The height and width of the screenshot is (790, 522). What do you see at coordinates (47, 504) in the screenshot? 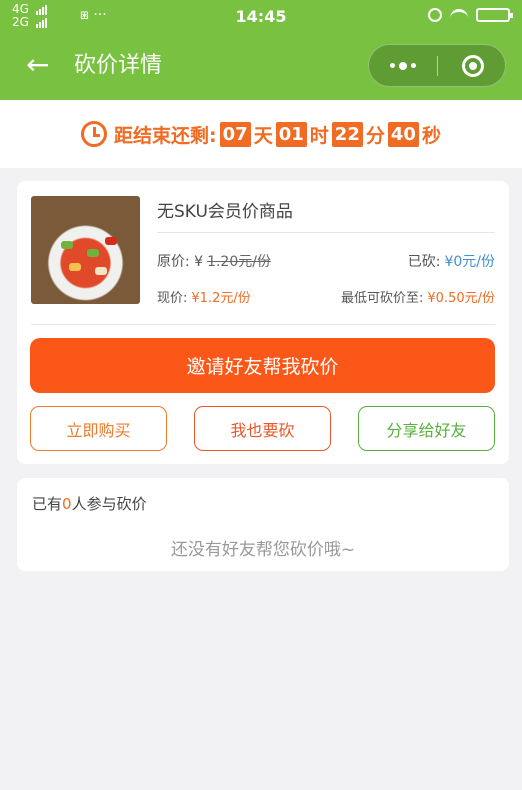
I see `participants-prefix: 已有` at bounding box center [47, 504].